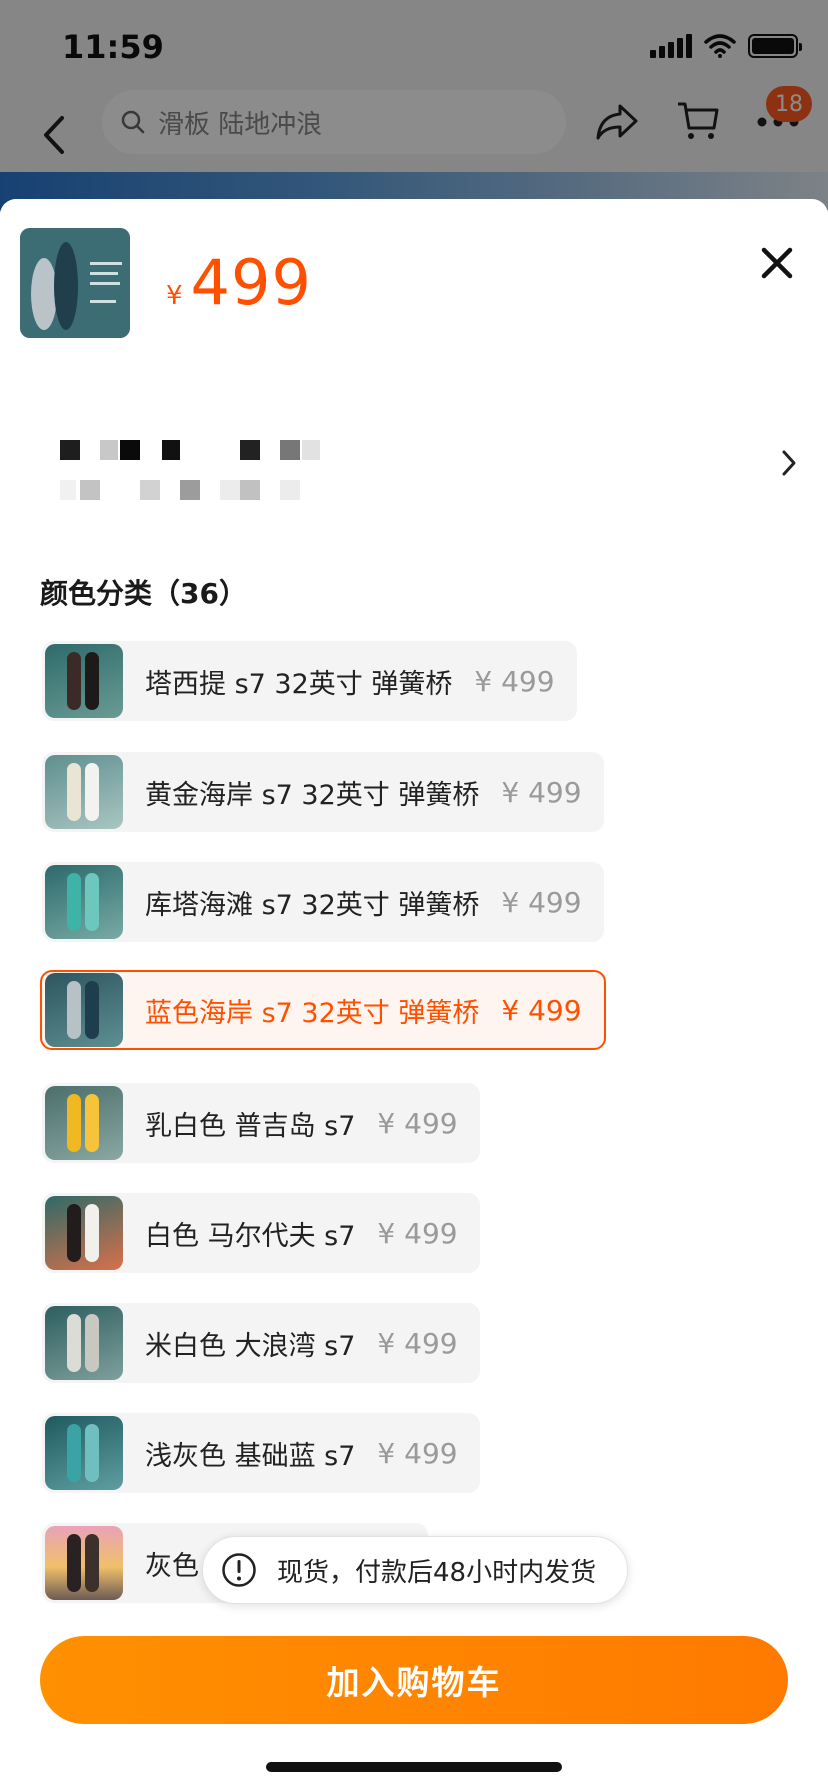 This screenshot has width=828, height=1792. What do you see at coordinates (312, 1013) in the screenshot?
I see `option-name: 蓝色海岸 s7 32英寸 弹簧桥` at bounding box center [312, 1013].